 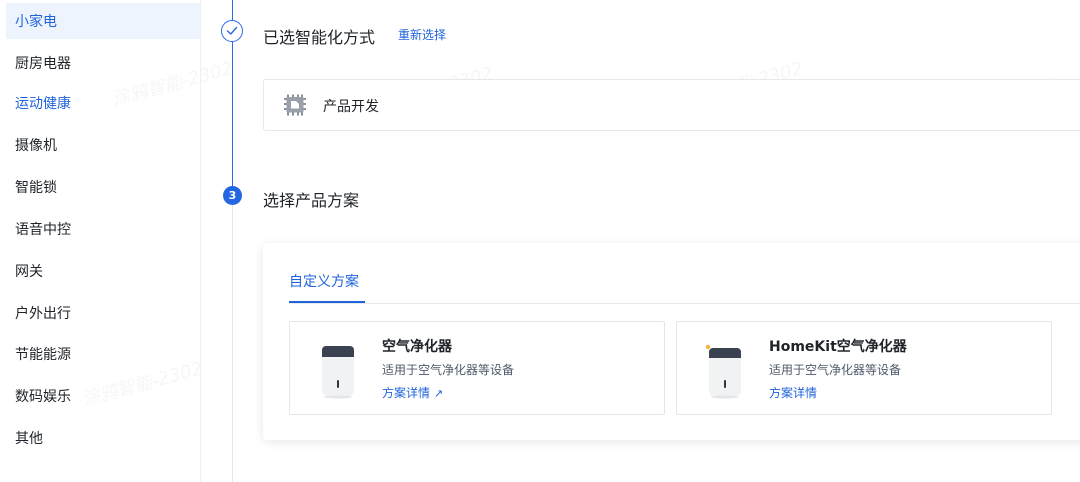 What do you see at coordinates (684, 303) in the screenshot?
I see `tab-divider` at bounding box center [684, 303].